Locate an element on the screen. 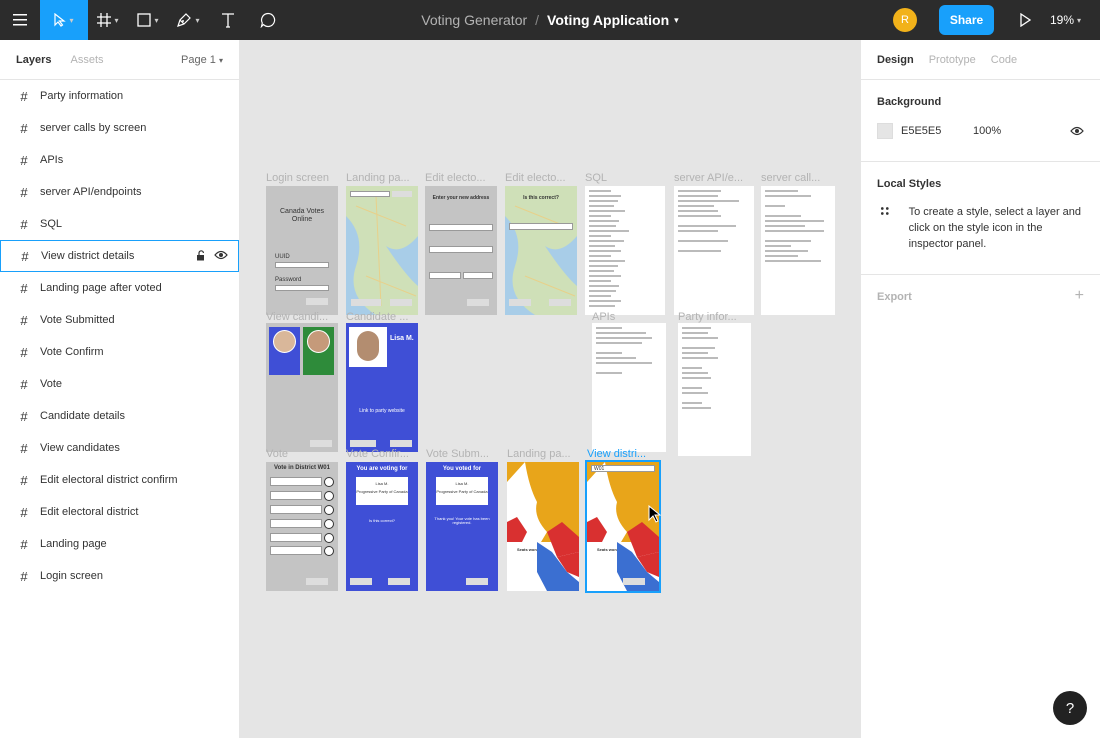  frame-login-screen: Canada Votes Online UUID Password is located at coordinates (302, 250).